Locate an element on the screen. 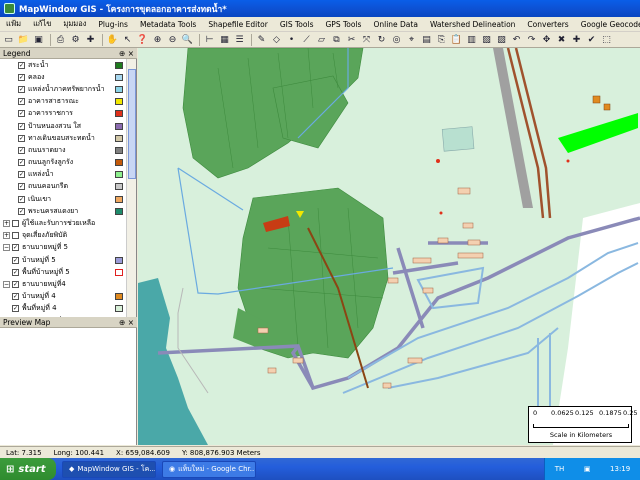 Image resolution: width=640 pixels, height=480 pixels. split-icon: ✂ is located at coordinates (351, 39).